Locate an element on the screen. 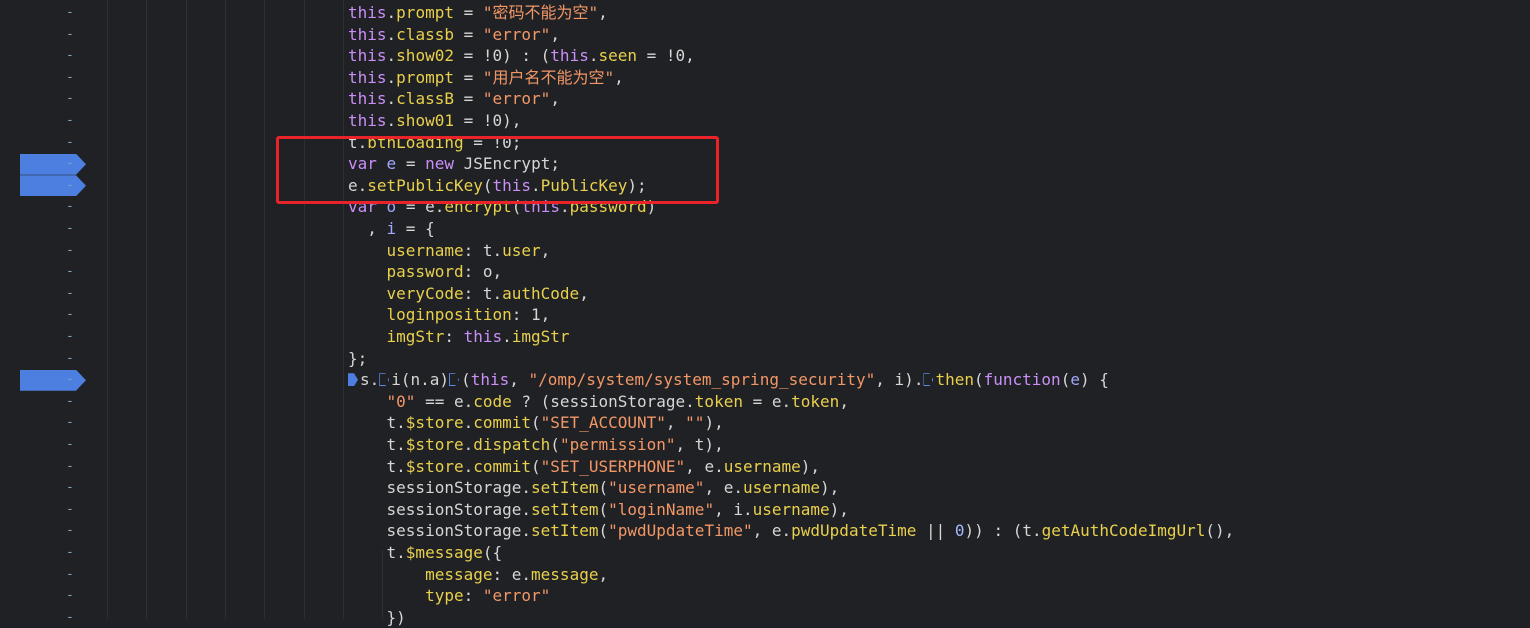  code-line: imgStr: this.imgStr is located at coordinates (459, 336).